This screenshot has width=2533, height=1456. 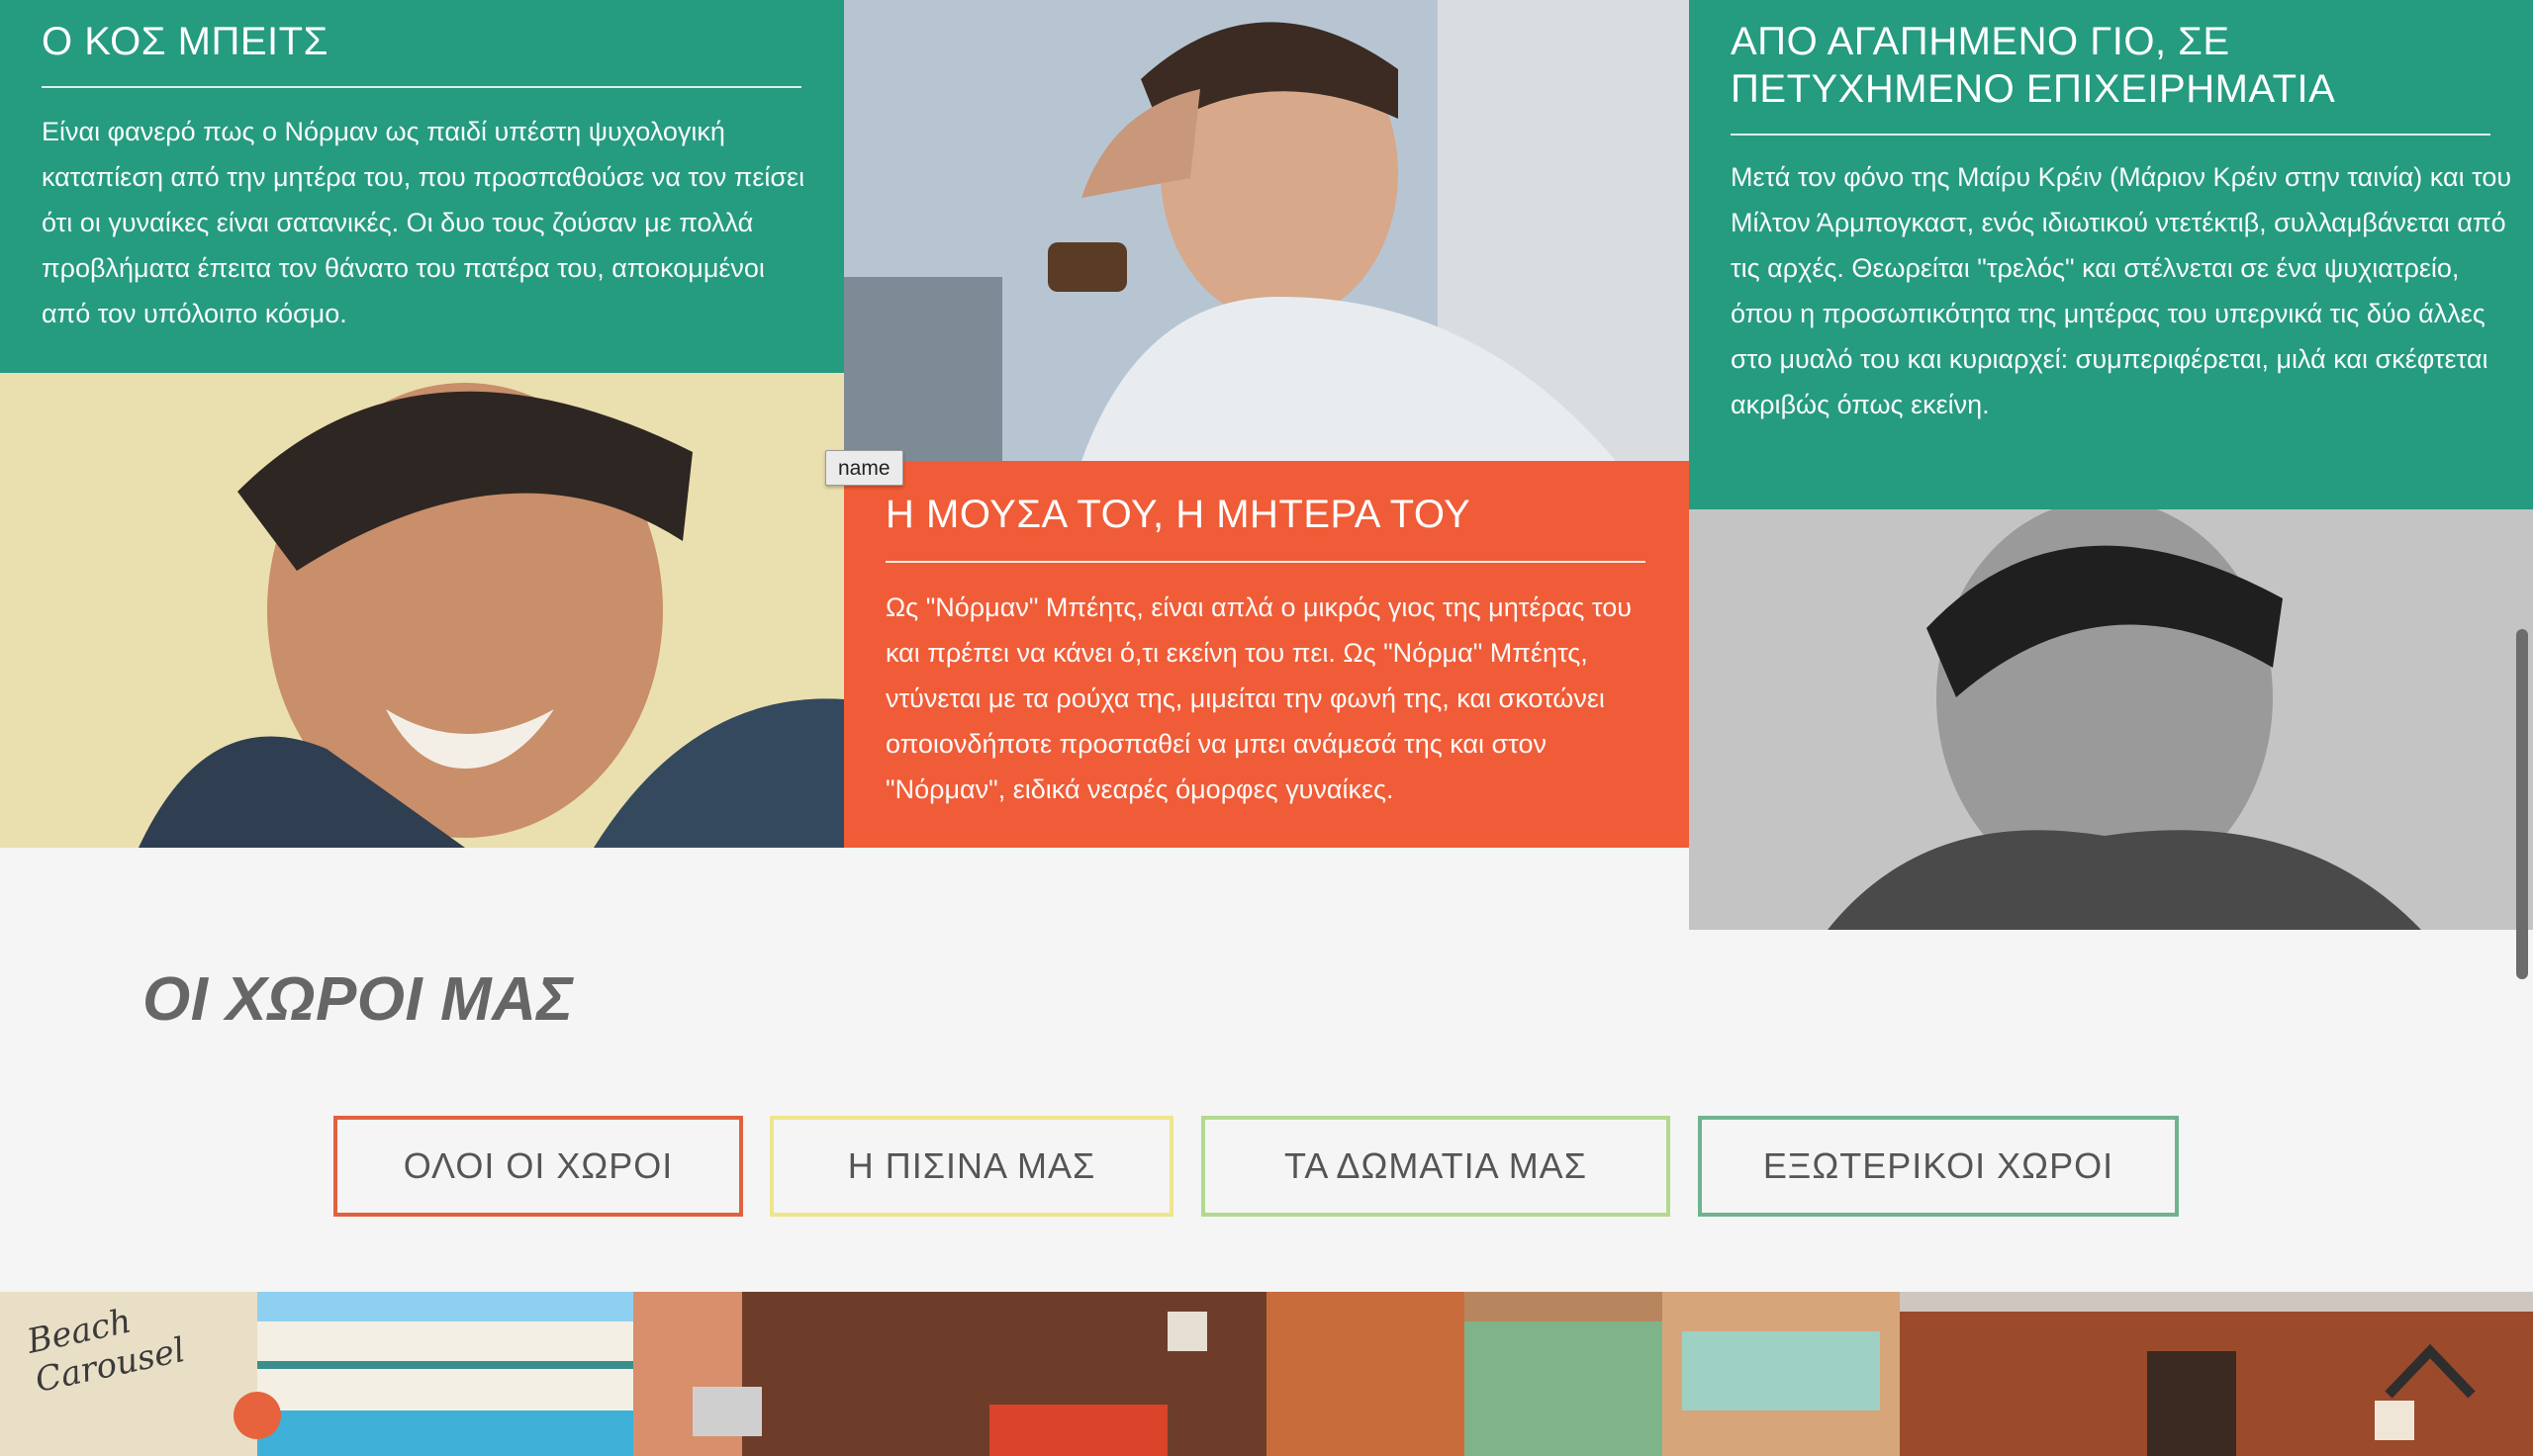 What do you see at coordinates (2522, 804) in the screenshot?
I see `scrollbar-thumb` at bounding box center [2522, 804].